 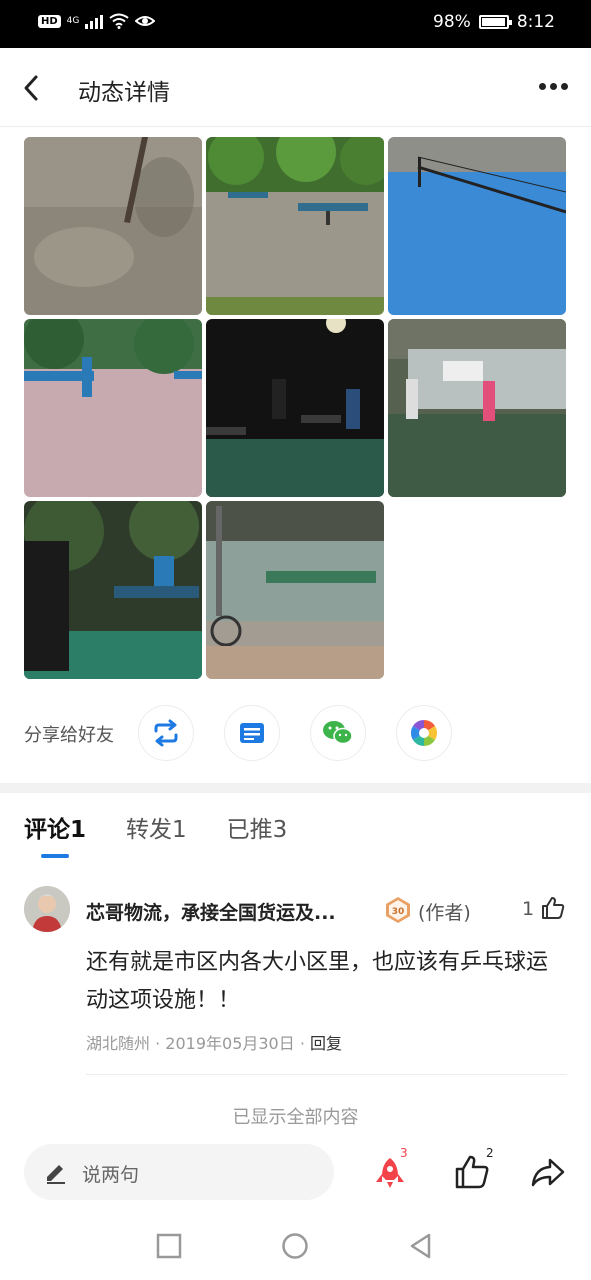 I want to click on tab-comments: 评论1, so click(x=55, y=827).